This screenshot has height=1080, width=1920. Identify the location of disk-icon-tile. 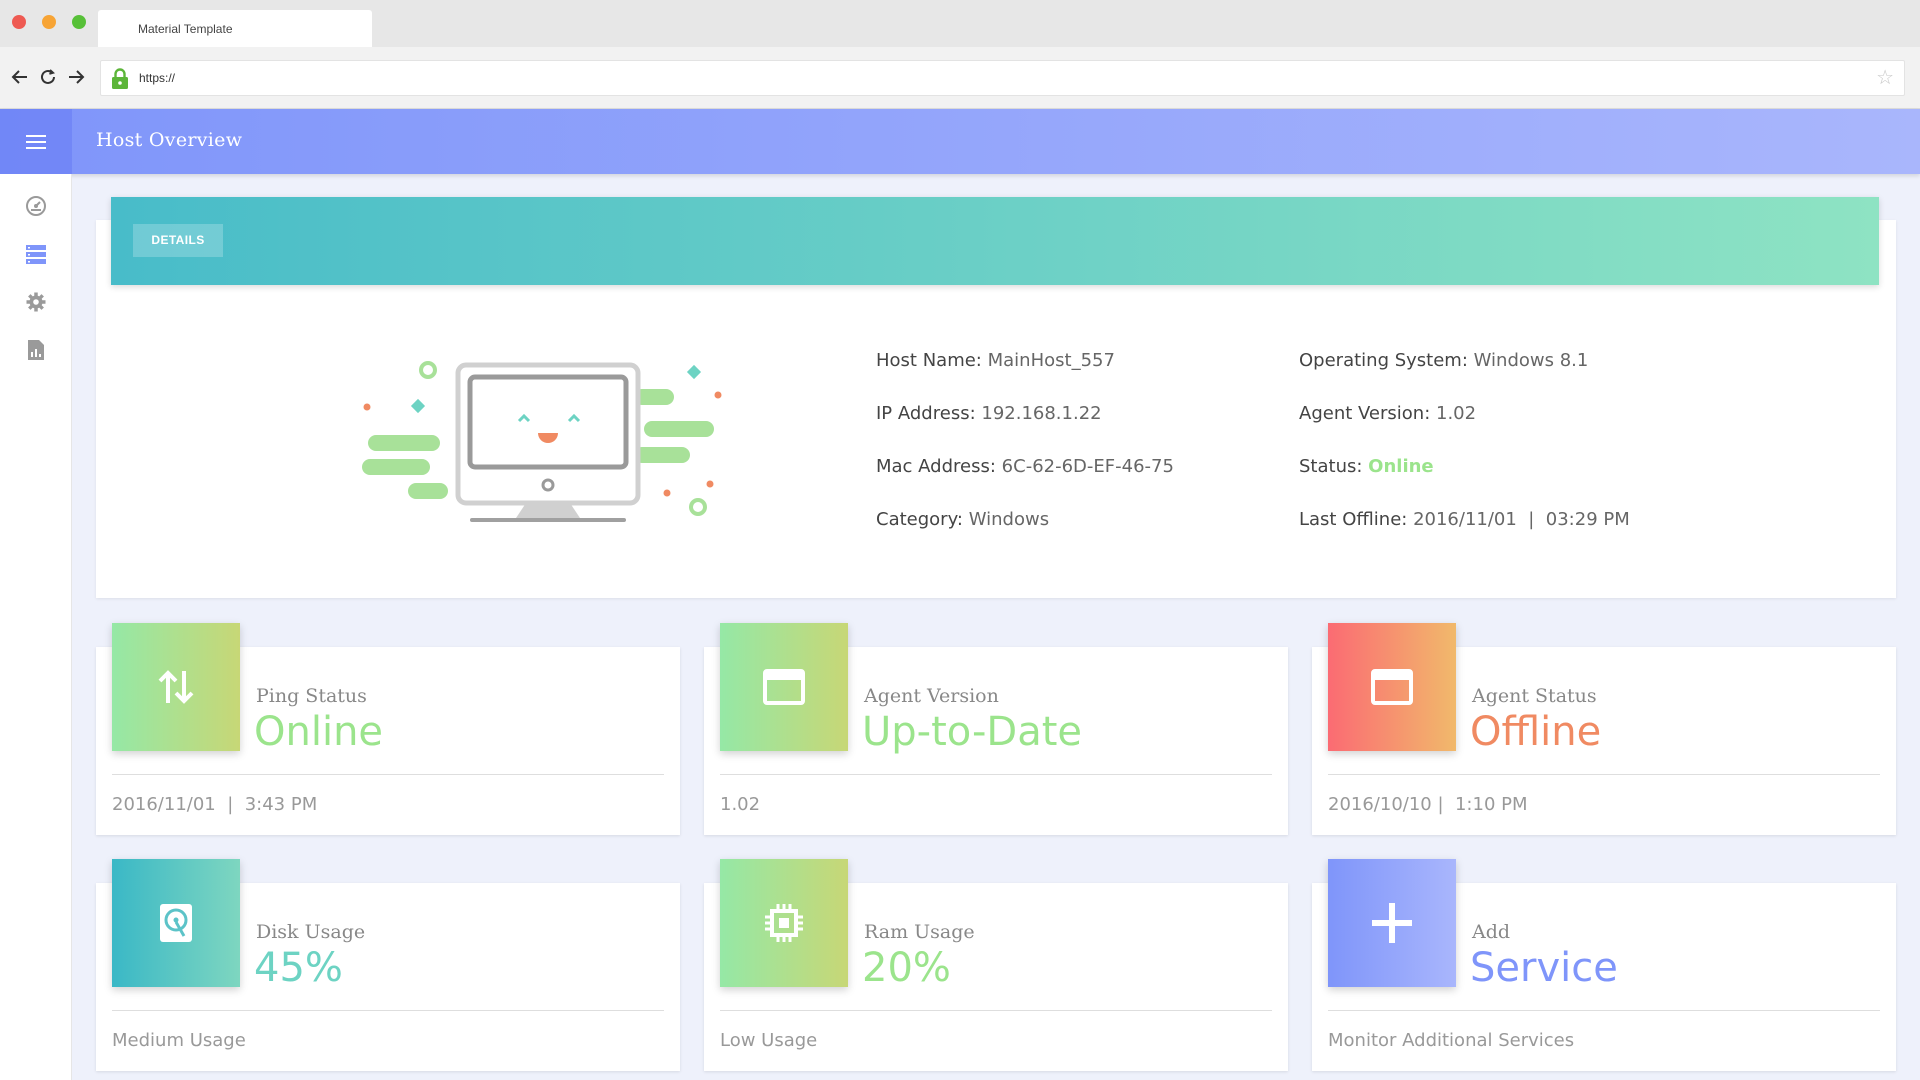
(176, 923).